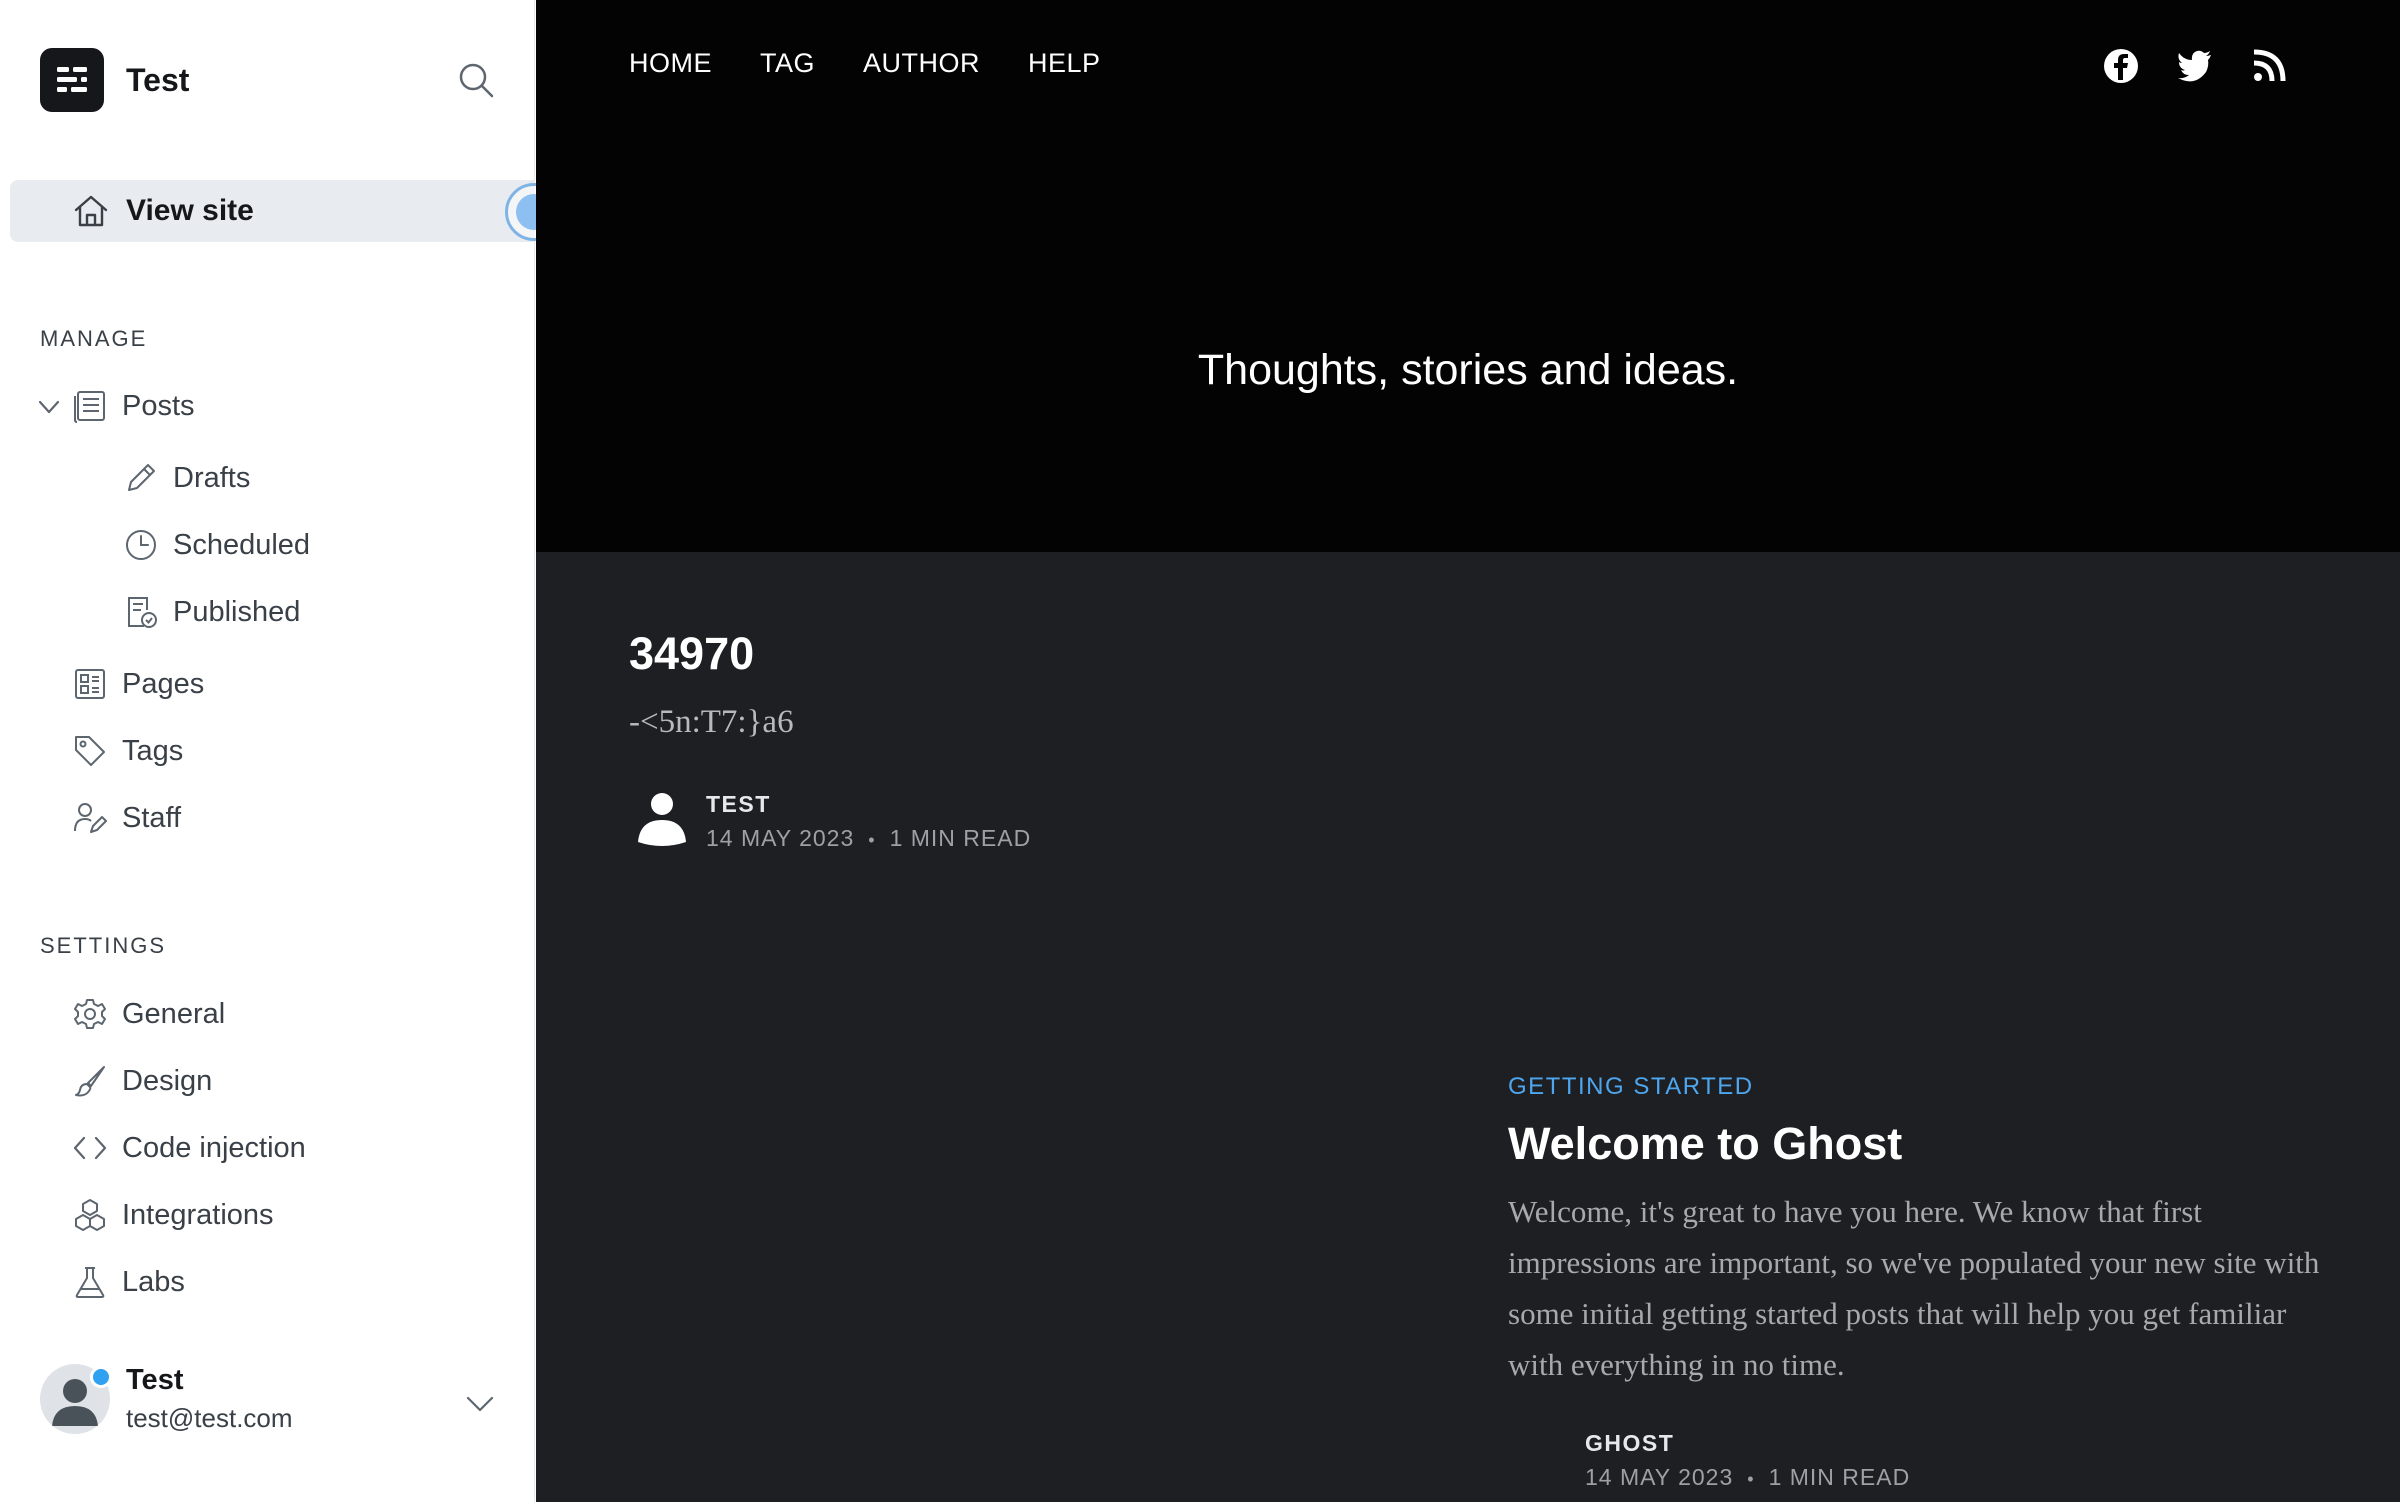 This screenshot has height=1502, width=2400. Describe the element at coordinates (153, 1281) in the screenshot. I see `sidebar-item-label: Labs` at that location.